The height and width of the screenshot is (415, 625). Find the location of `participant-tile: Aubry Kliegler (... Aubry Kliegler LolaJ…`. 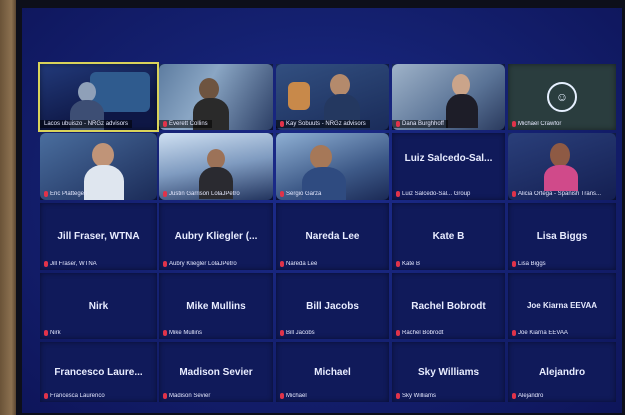

participant-tile: Aubry Kliegler (... Aubry Kliegler LolaJ… is located at coordinates (216, 236).